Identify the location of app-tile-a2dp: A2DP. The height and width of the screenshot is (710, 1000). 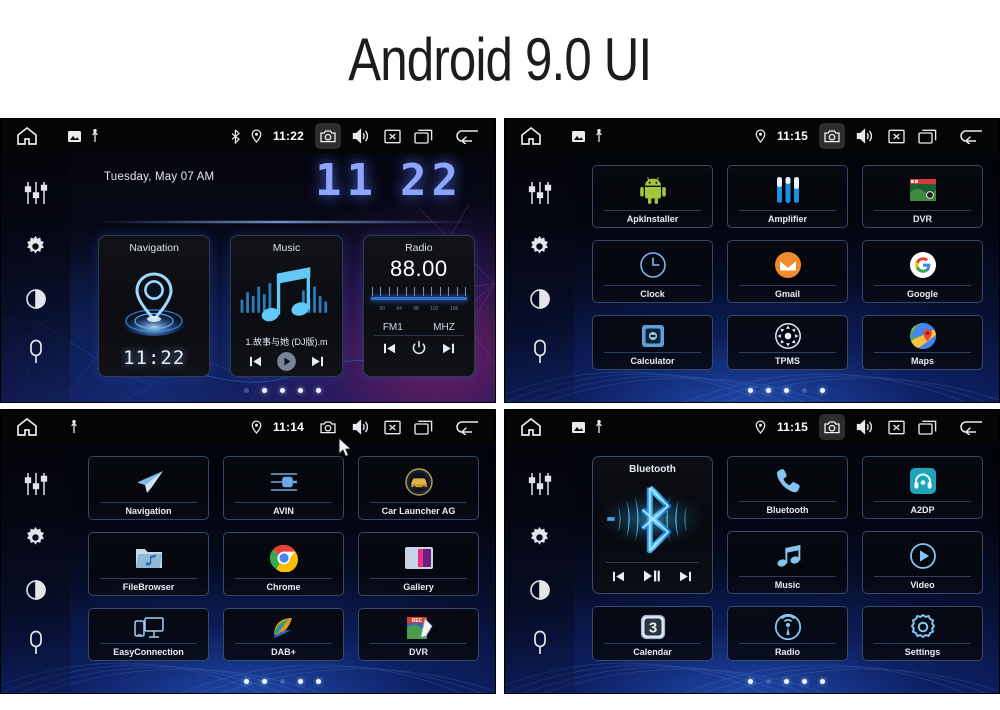
(922, 487).